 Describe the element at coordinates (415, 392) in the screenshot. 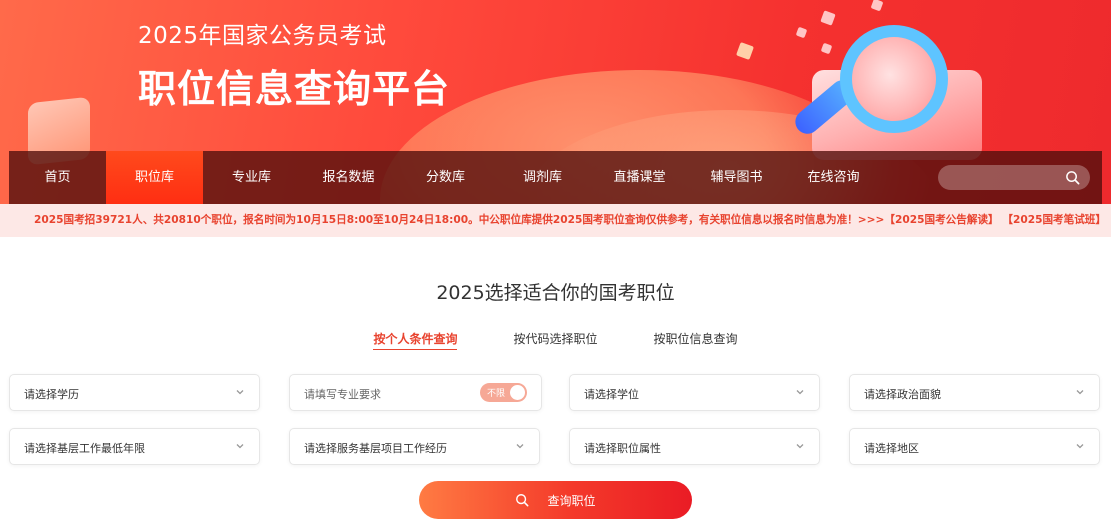

I see `major-requirement-field: 请填写专业要求 不限` at that location.